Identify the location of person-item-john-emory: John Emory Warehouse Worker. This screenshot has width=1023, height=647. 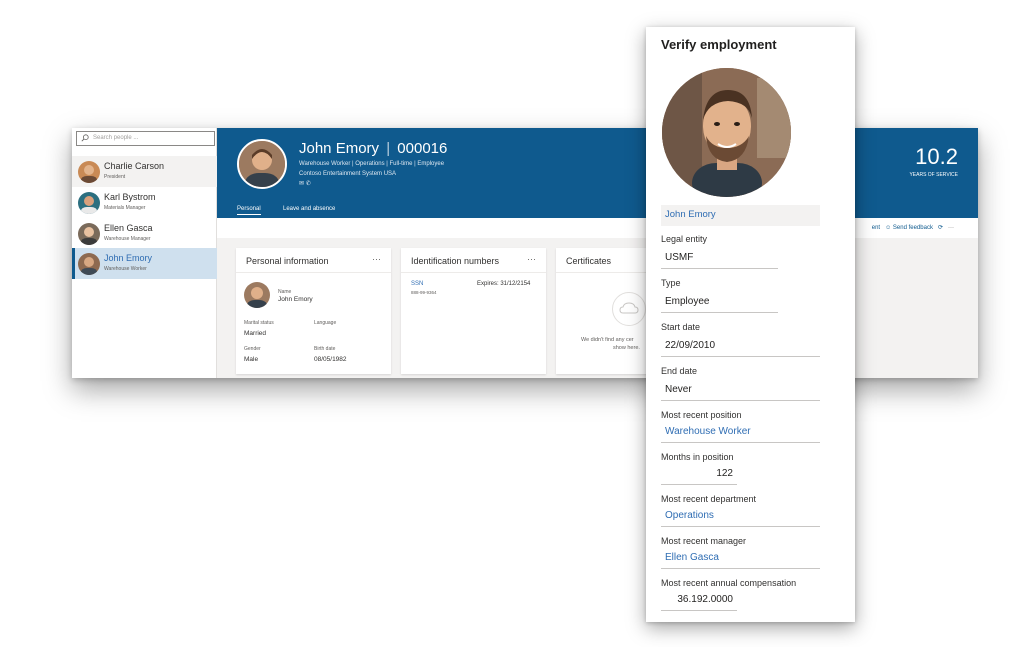
(144, 263).